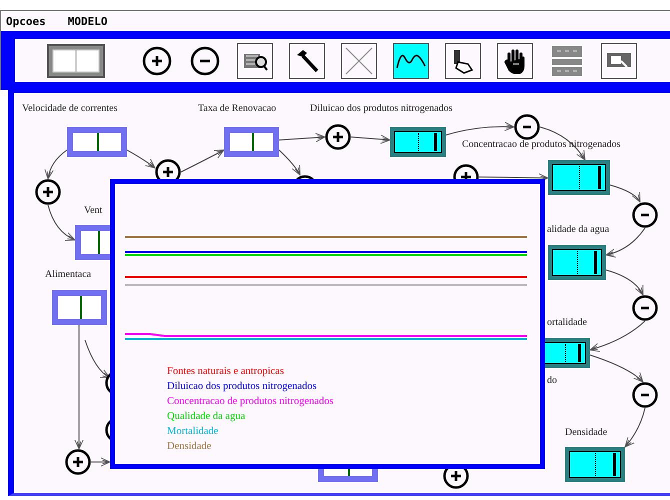  I want to click on legend-label: Fontes naturais e antropicas, so click(226, 372).